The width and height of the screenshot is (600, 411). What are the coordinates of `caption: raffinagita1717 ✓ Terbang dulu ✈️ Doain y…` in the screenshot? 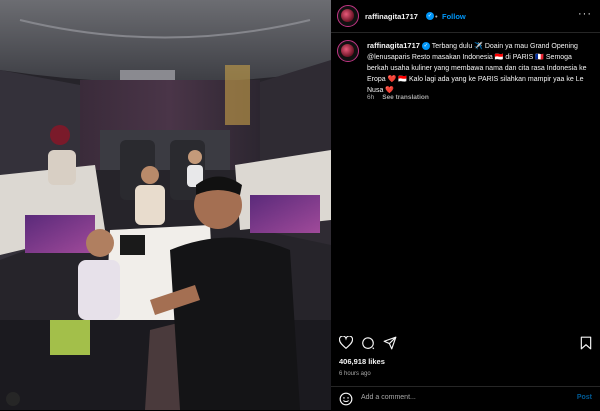 It's located at (479, 68).